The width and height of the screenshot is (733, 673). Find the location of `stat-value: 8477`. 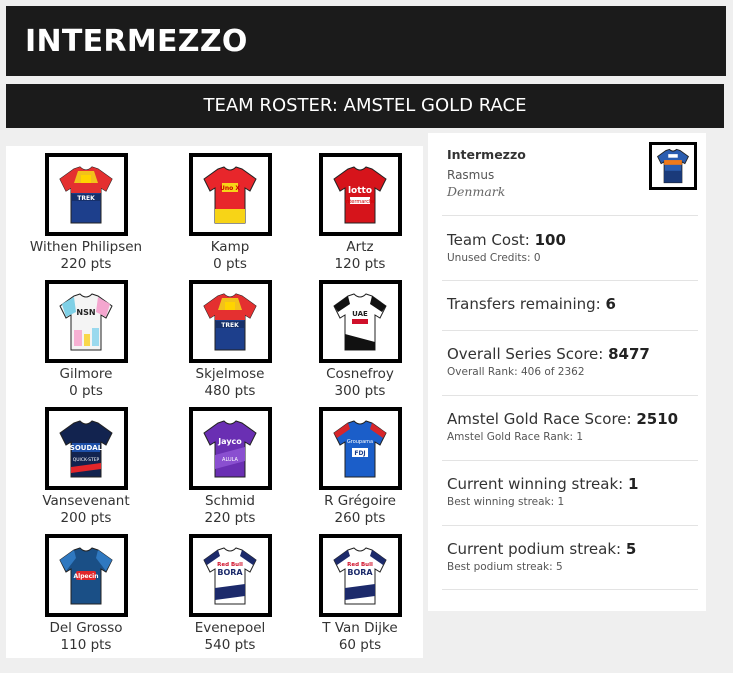

stat-value: 8477 is located at coordinates (629, 354).